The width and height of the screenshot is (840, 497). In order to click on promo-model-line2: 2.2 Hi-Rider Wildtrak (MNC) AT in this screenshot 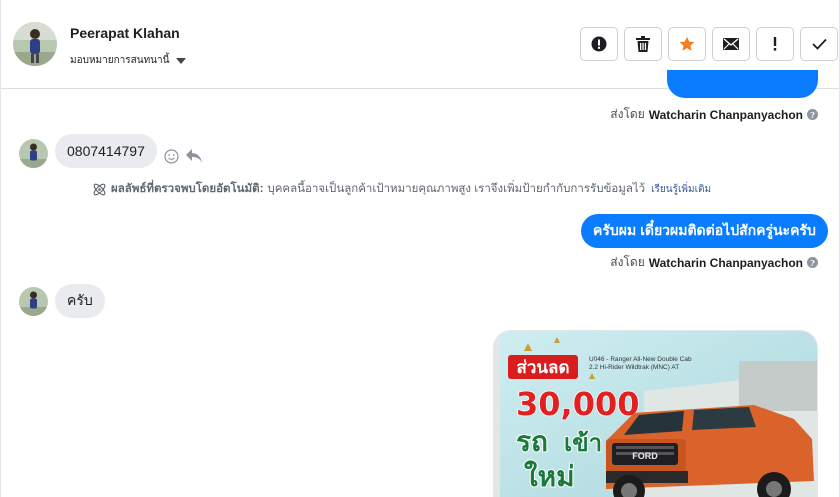, I will do `click(634, 367)`.